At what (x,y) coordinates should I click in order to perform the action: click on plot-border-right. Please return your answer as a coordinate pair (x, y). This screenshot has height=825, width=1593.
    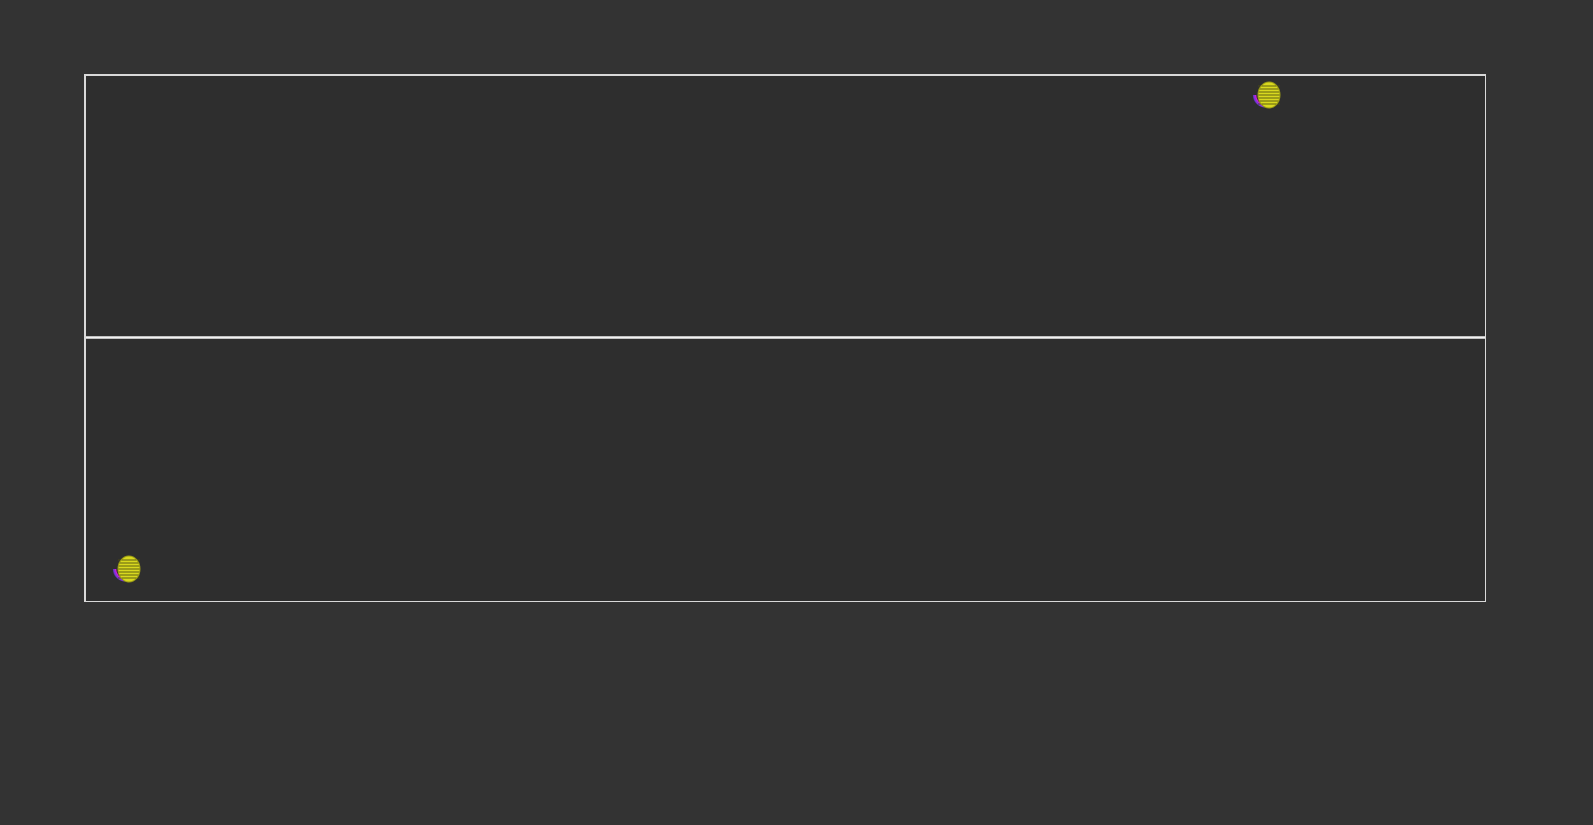
    Looking at the image, I should click on (1485, 338).